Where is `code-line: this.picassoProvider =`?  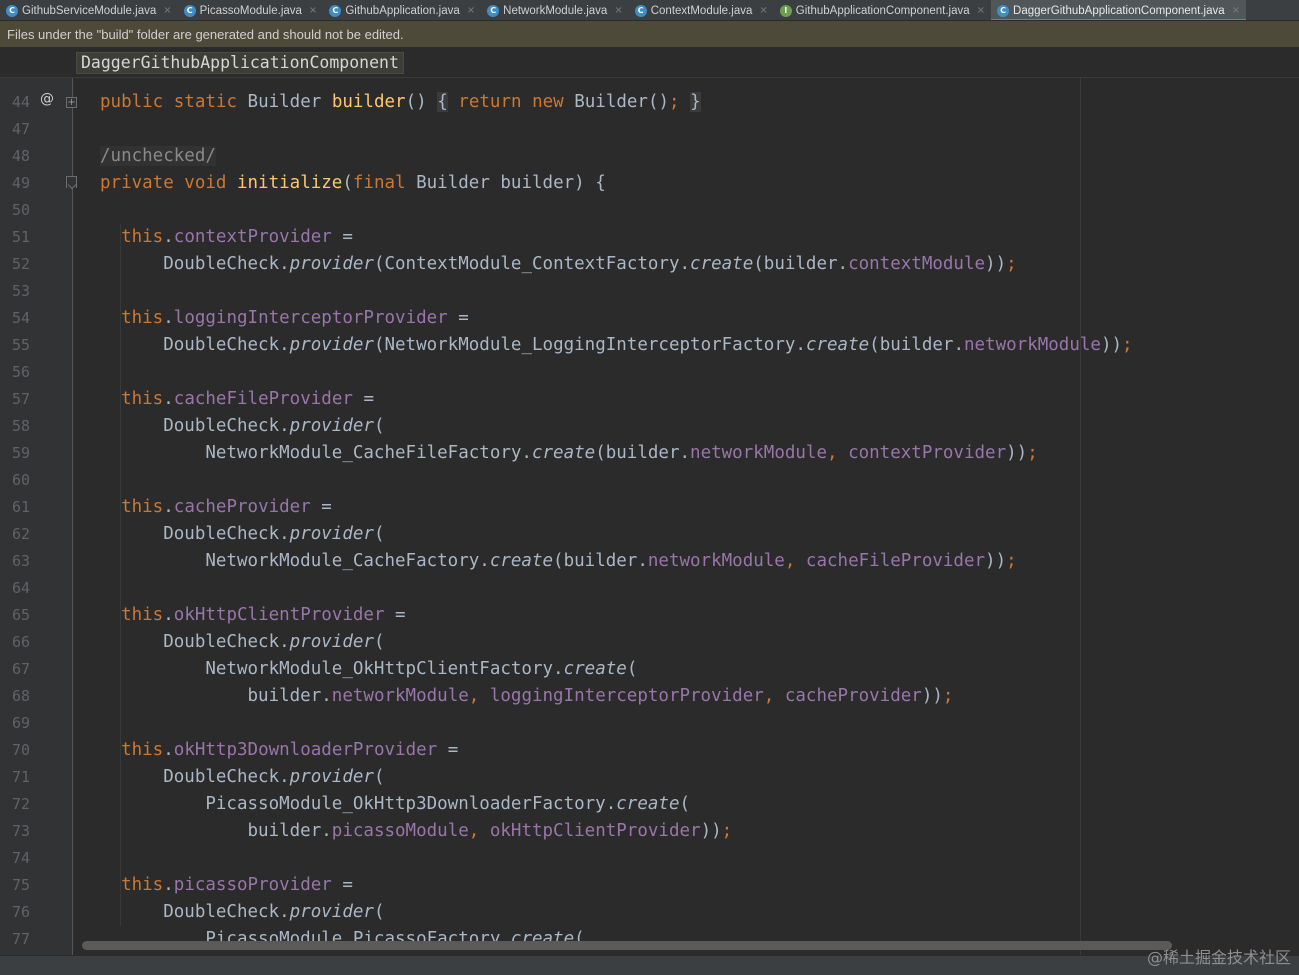 code-line: this.picassoProvider = is located at coordinates (226, 885).